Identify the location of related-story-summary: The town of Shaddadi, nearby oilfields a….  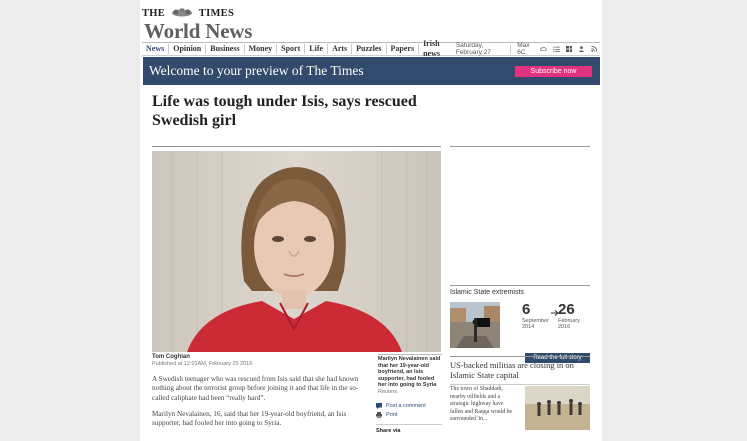
(481, 404).